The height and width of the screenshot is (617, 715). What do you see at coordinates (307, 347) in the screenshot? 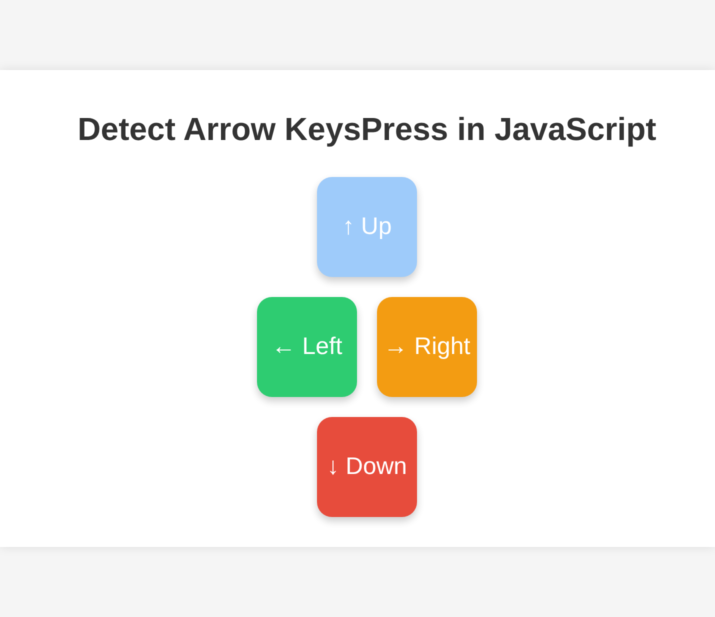
I see `arrow-key: ← Left` at bounding box center [307, 347].